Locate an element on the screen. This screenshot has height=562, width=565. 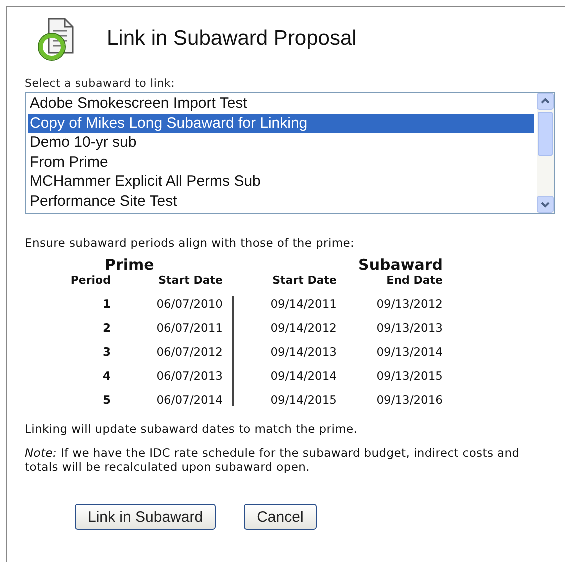
dialog-title: Link in Subaward Proposal is located at coordinates (232, 39).